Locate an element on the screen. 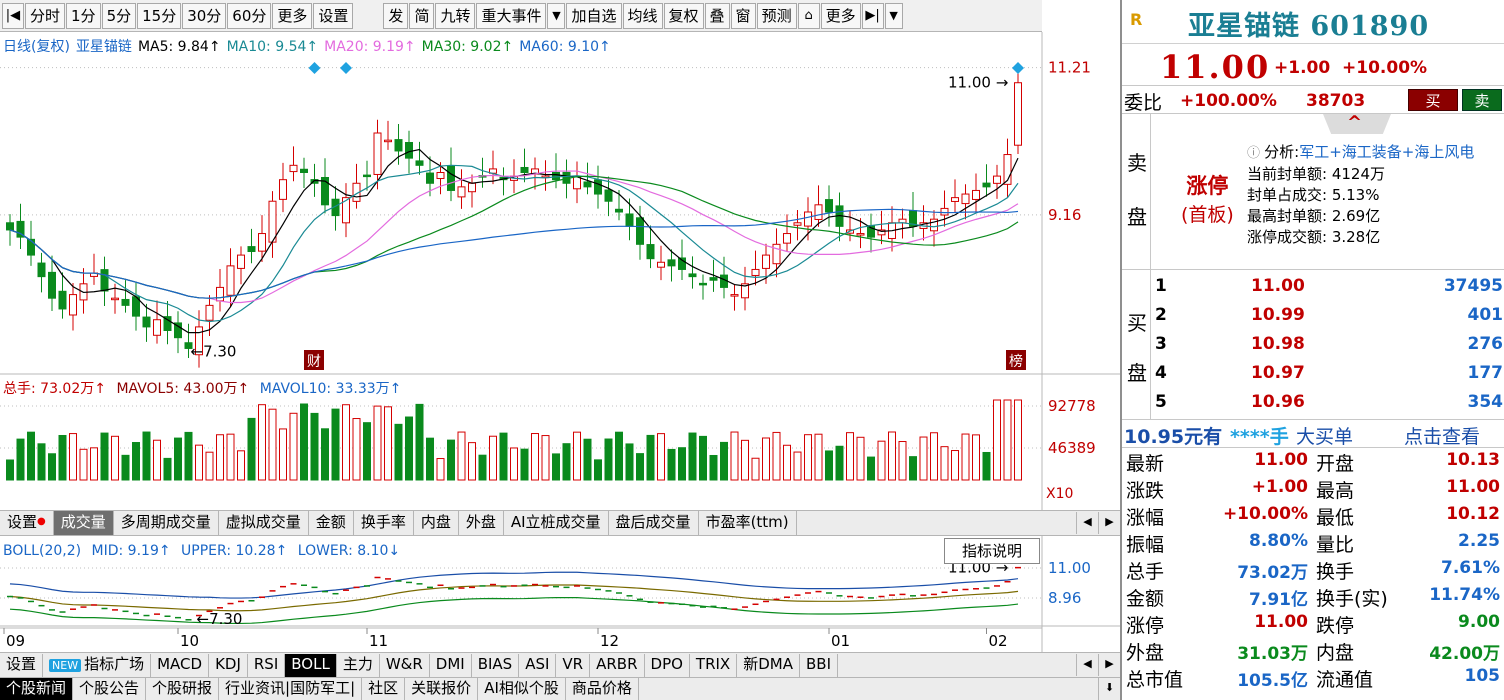 The height and width of the screenshot is (700, 1504). btn-add-watch: 加自选 is located at coordinates (594, 15).